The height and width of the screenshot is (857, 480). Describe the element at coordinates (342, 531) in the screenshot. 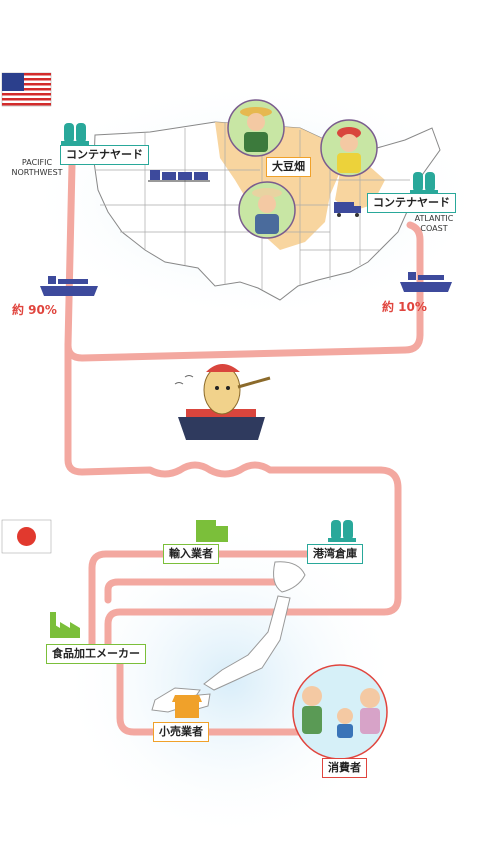

I see `port-warehouse-icon` at that location.